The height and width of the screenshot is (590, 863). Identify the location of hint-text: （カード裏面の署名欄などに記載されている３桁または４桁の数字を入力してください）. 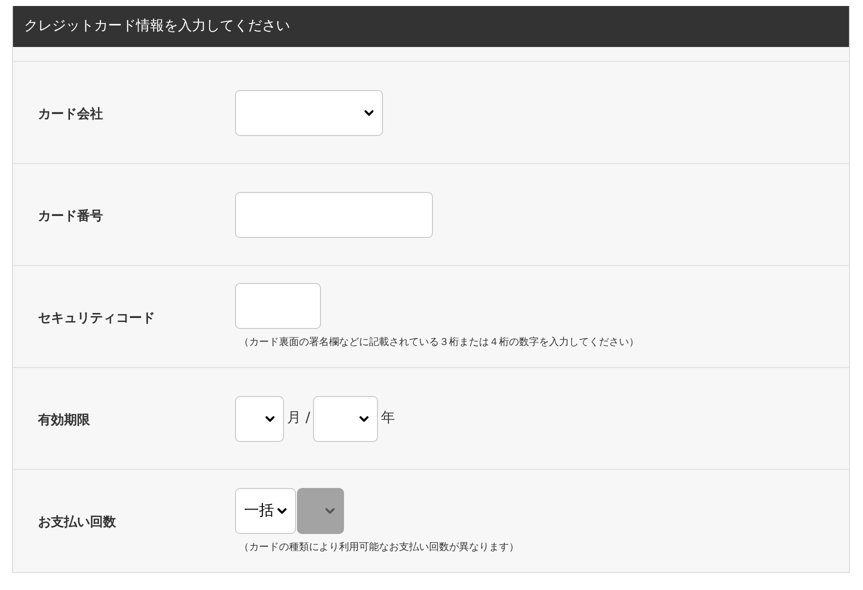
(438, 343).